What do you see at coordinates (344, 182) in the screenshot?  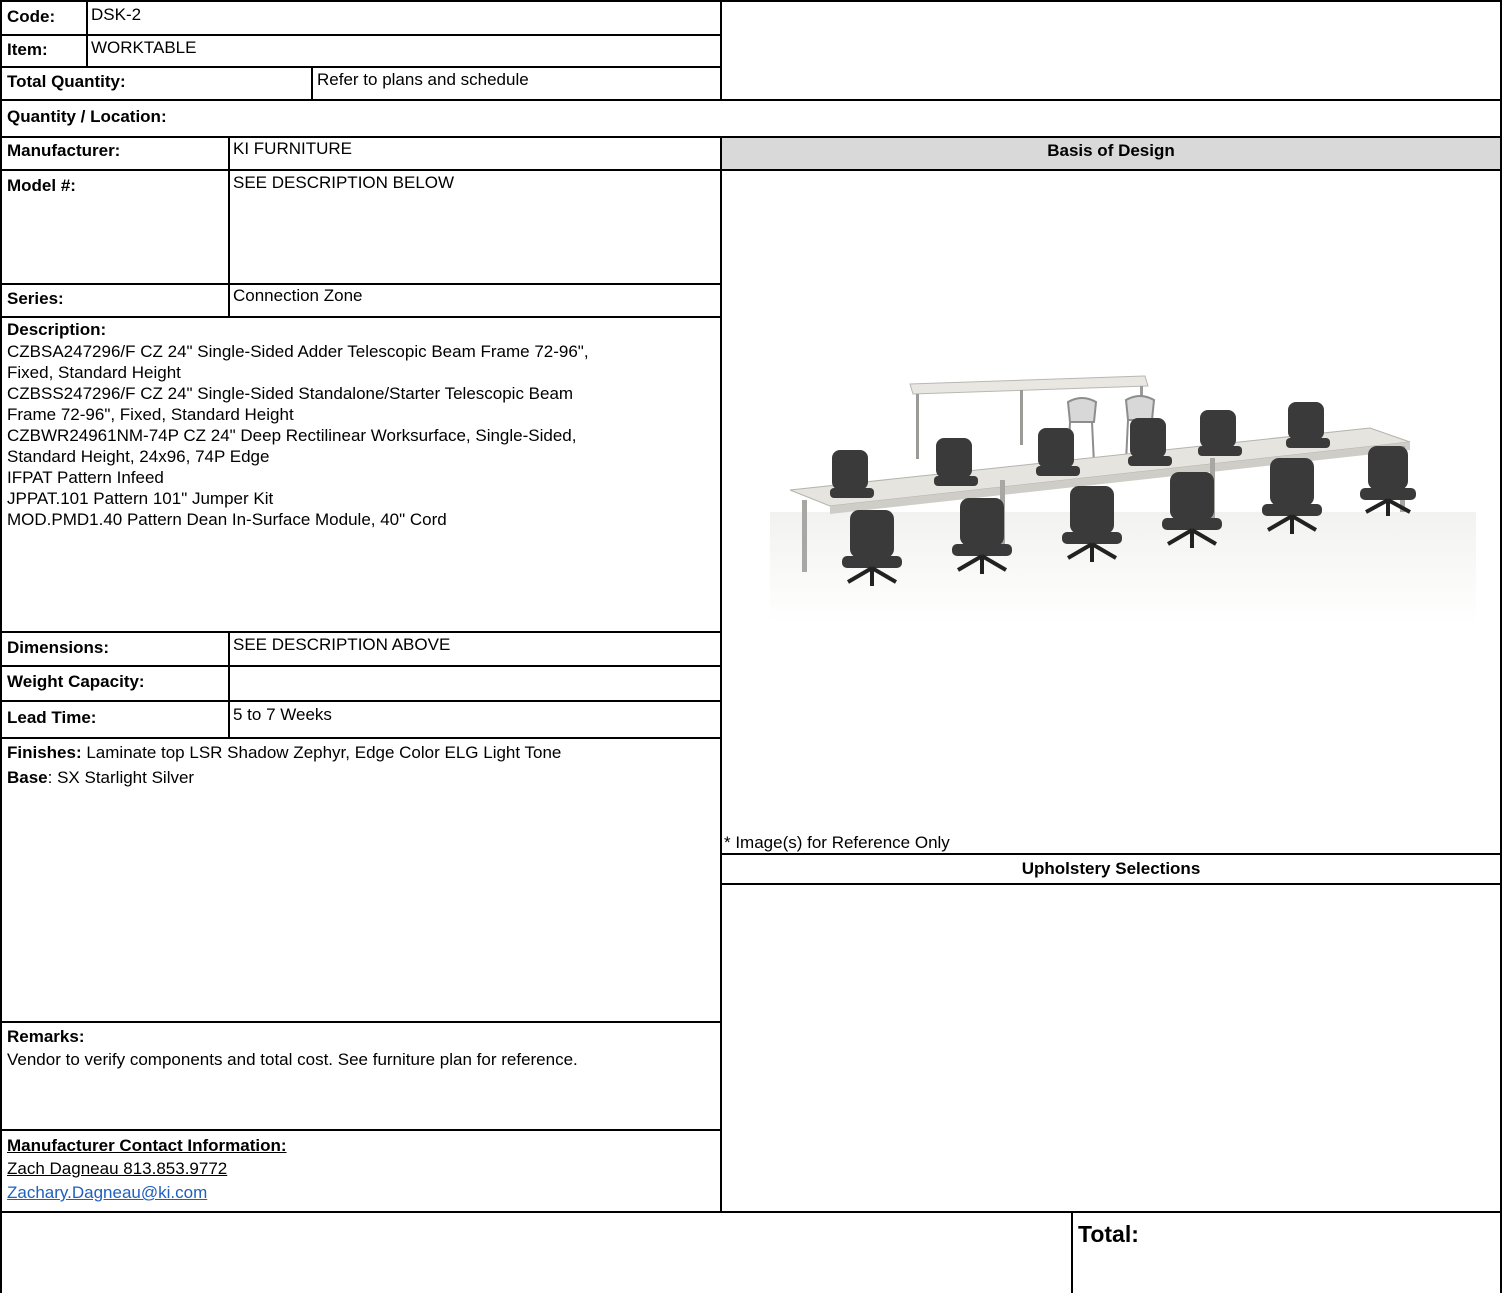 I see `model-value: SEE DESCRIPTION BELOW` at bounding box center [344, 182].